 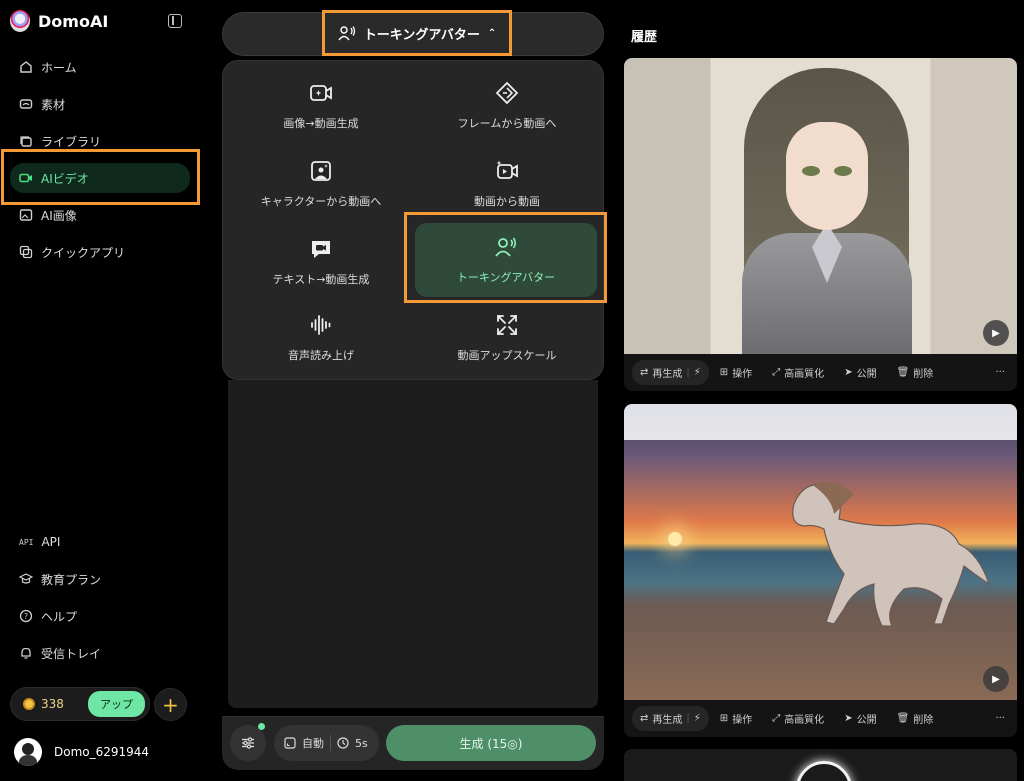 What do you see at coordinates (26, 67) in the screenshot?
I see `home-icon` at bounding box center [26, 67].